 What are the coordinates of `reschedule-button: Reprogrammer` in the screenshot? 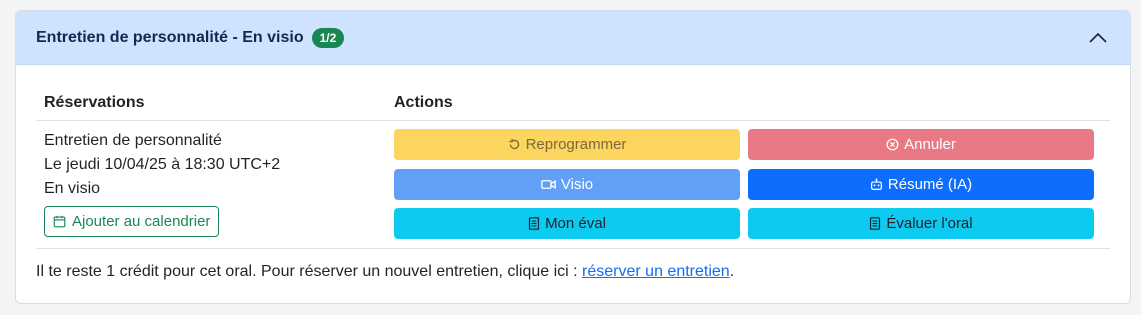 It's located at (567, 144).